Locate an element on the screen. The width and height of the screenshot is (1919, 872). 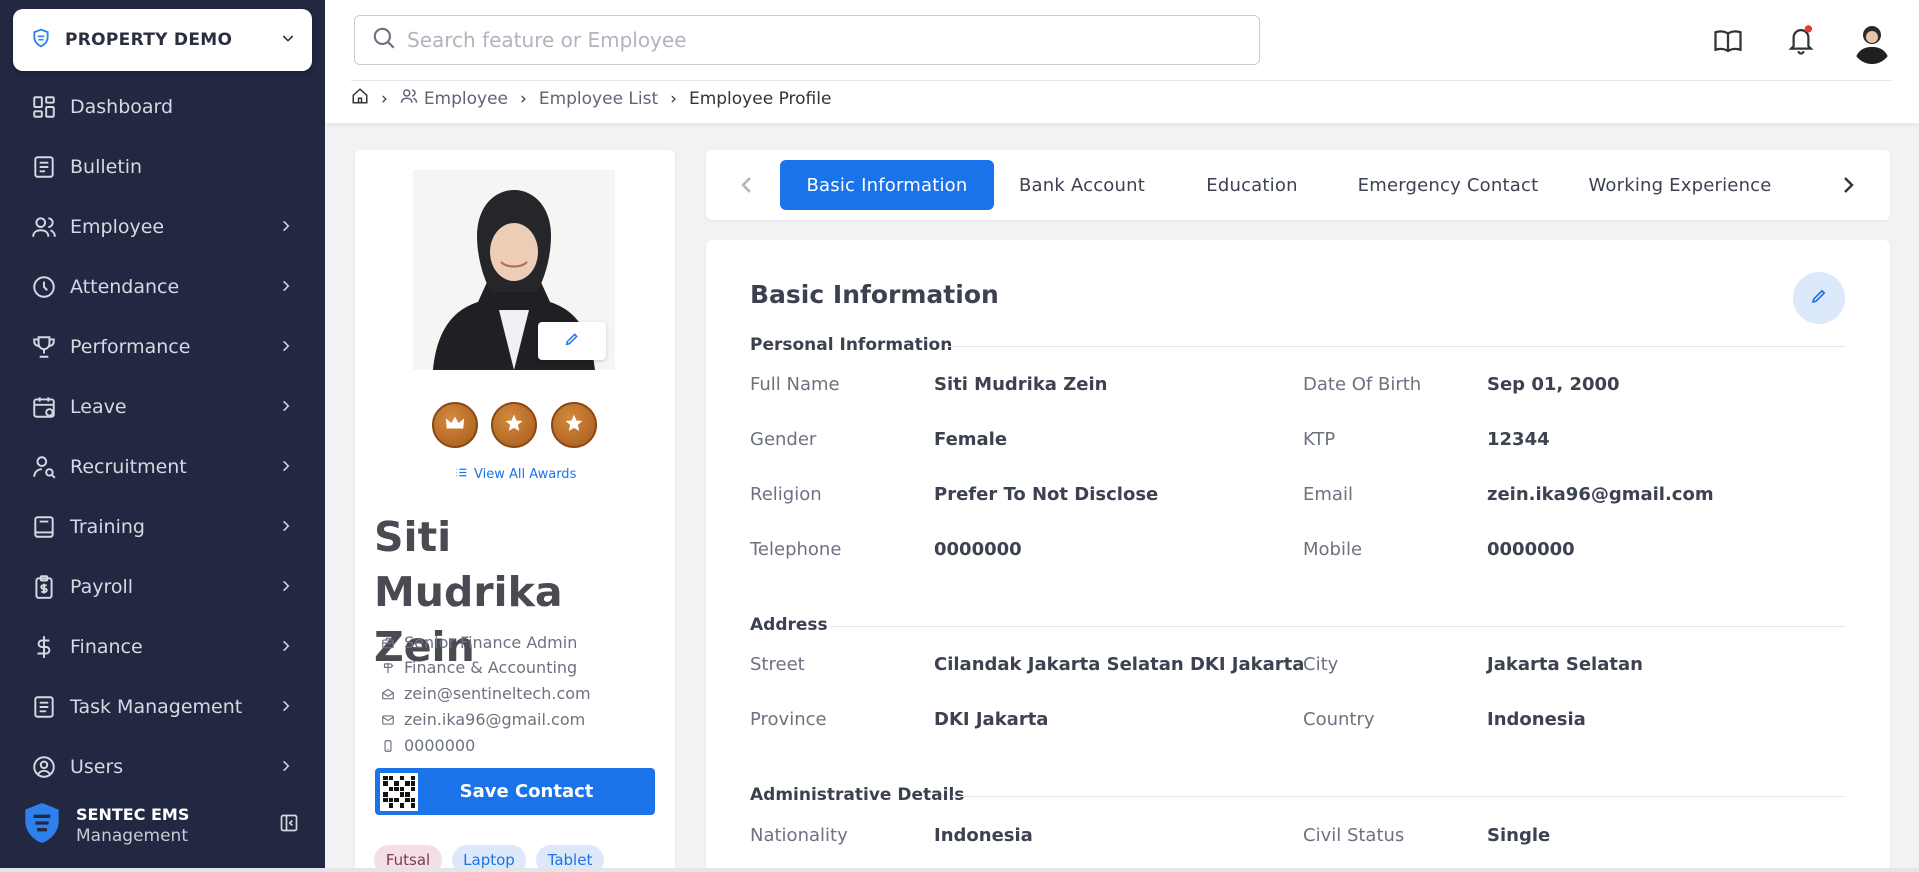
view-all-awards-label: View All Awards is located at coordinates (525, 474).